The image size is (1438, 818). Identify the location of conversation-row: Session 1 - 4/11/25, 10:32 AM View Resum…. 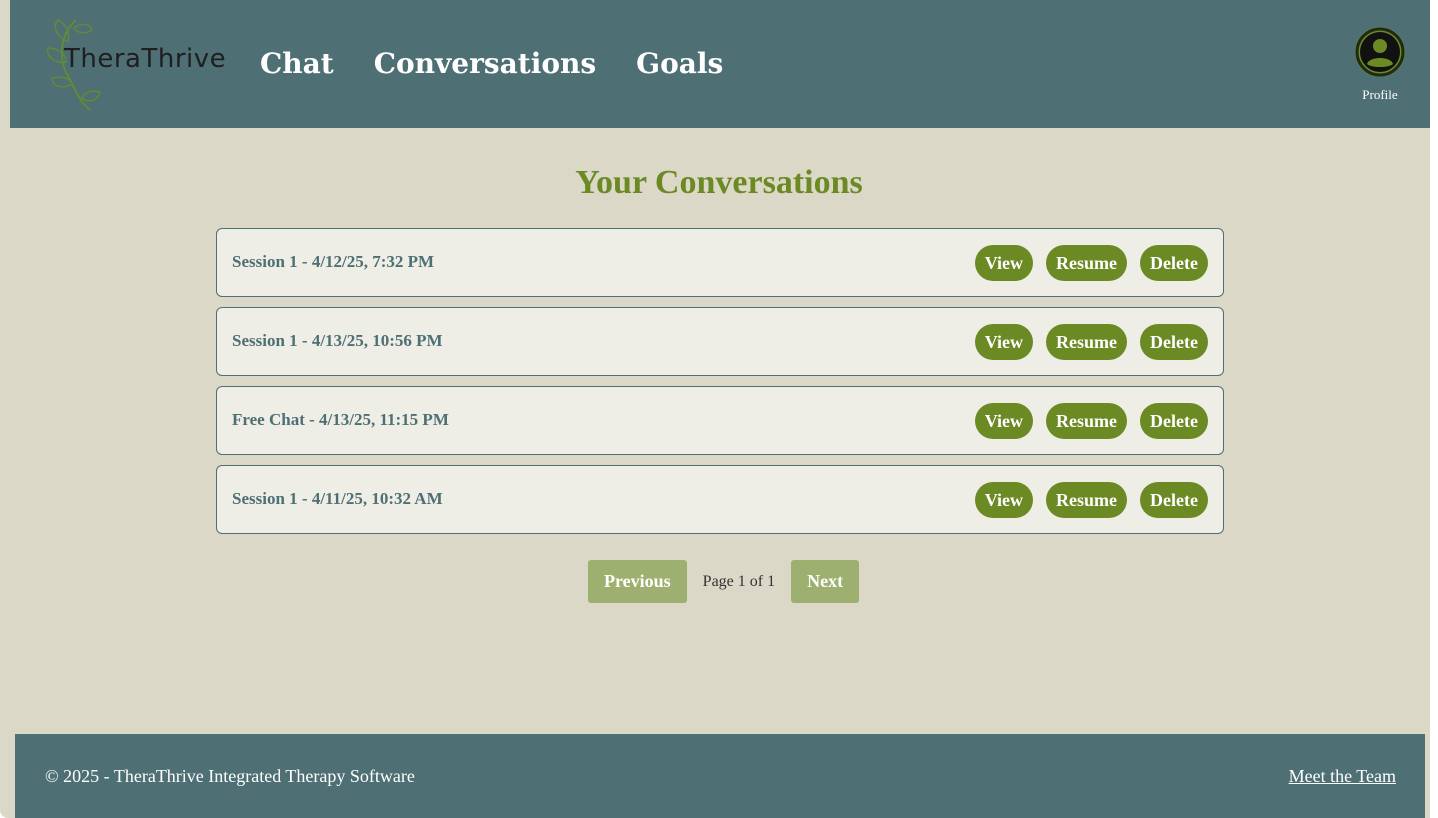
(720, 499).